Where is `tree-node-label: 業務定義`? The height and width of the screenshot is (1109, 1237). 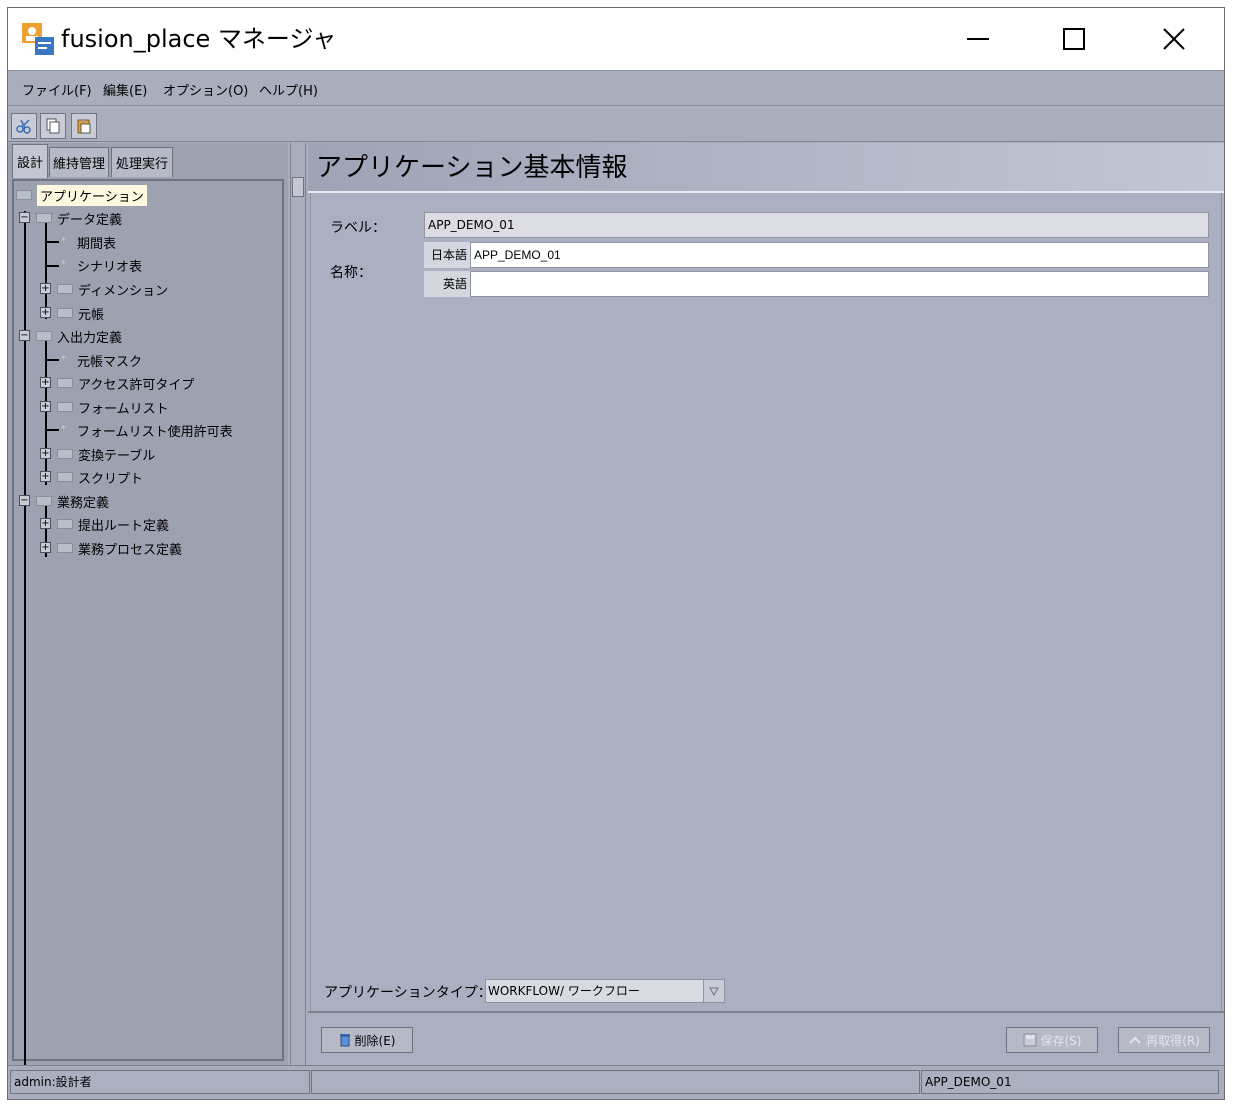 tree-node-label: 業務定義 is located at coordinates (83, 503).